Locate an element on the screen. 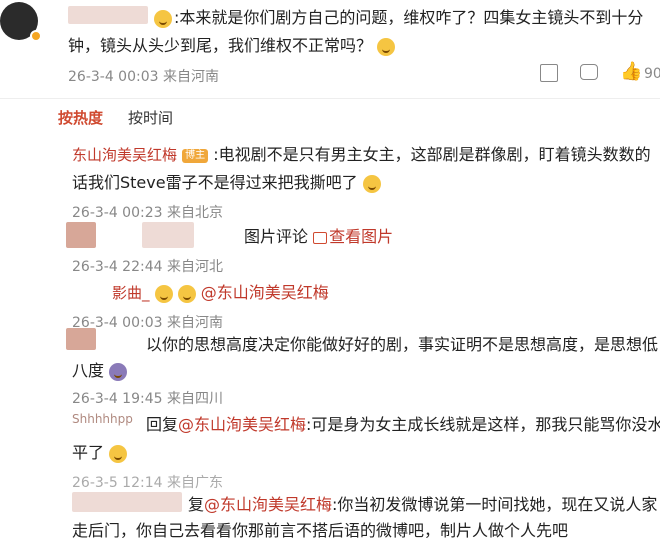  comment-text: :本来就是你们剧方自己的问题，维权咋了？四集女主镜头不到十分 is located at coordinates (409, 17).